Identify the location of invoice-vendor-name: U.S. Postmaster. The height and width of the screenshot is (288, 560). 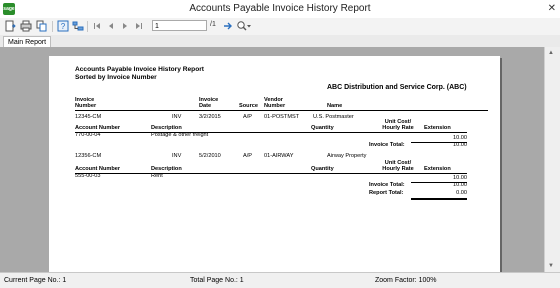
(333, 117).